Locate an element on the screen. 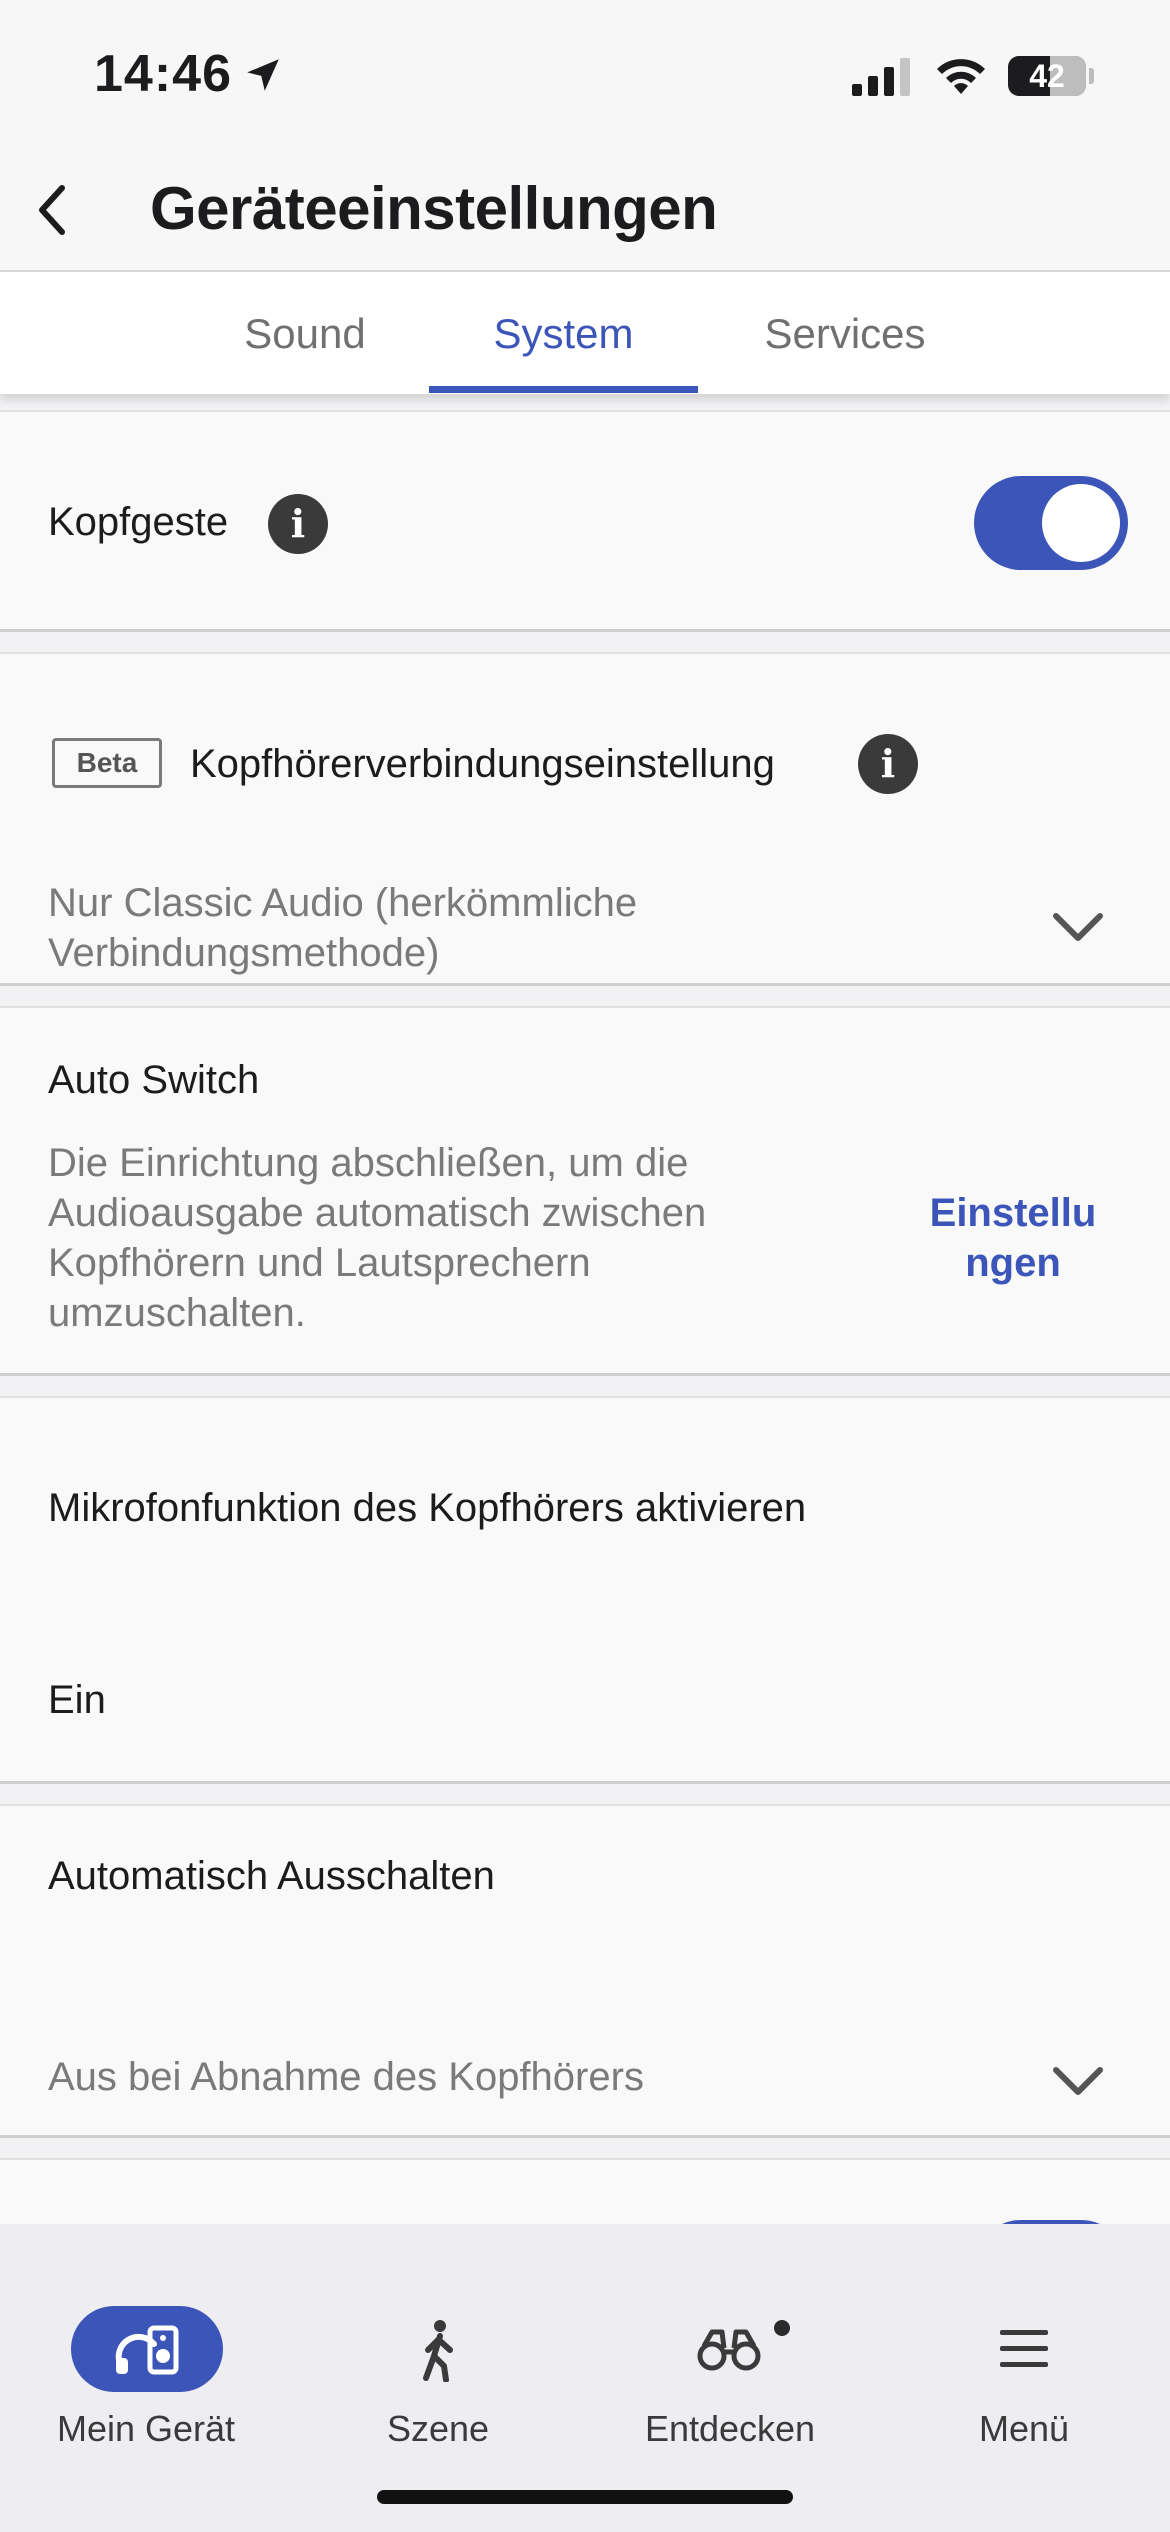  tab-sound: Sound is located at coordinates (305, 334).